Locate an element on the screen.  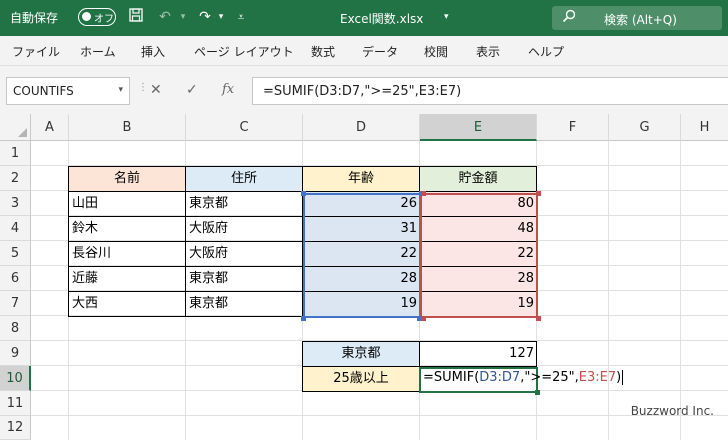
file-name: Excel関数.xlsx is located at coordinates (381, 18).